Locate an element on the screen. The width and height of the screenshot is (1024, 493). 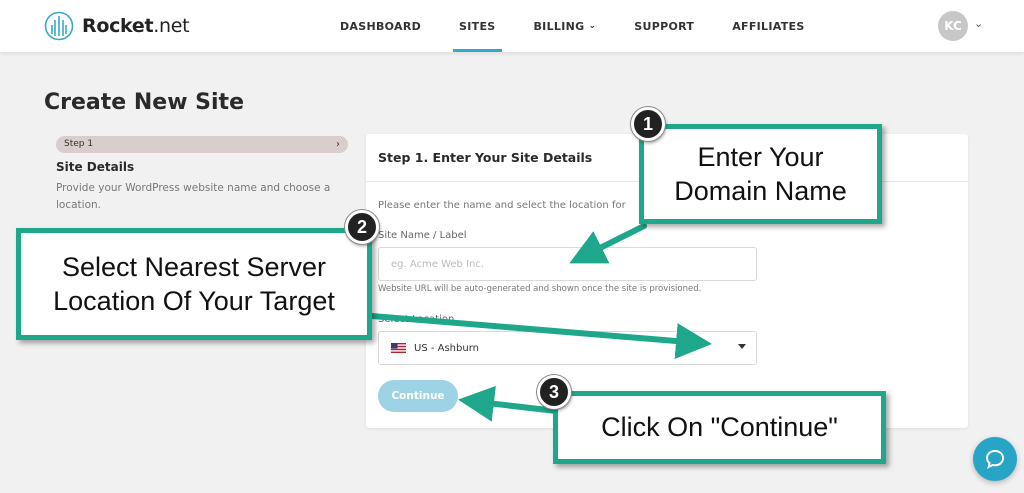
chat-widget-button is located at coordinates (995, 459).